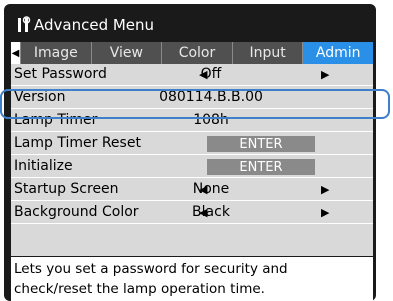 Image resolution: width=393 pixels, height=301 pixels. Describe the element at coordinates (55, 53) in the screenshot. I see `tab-image: Image` at that location.